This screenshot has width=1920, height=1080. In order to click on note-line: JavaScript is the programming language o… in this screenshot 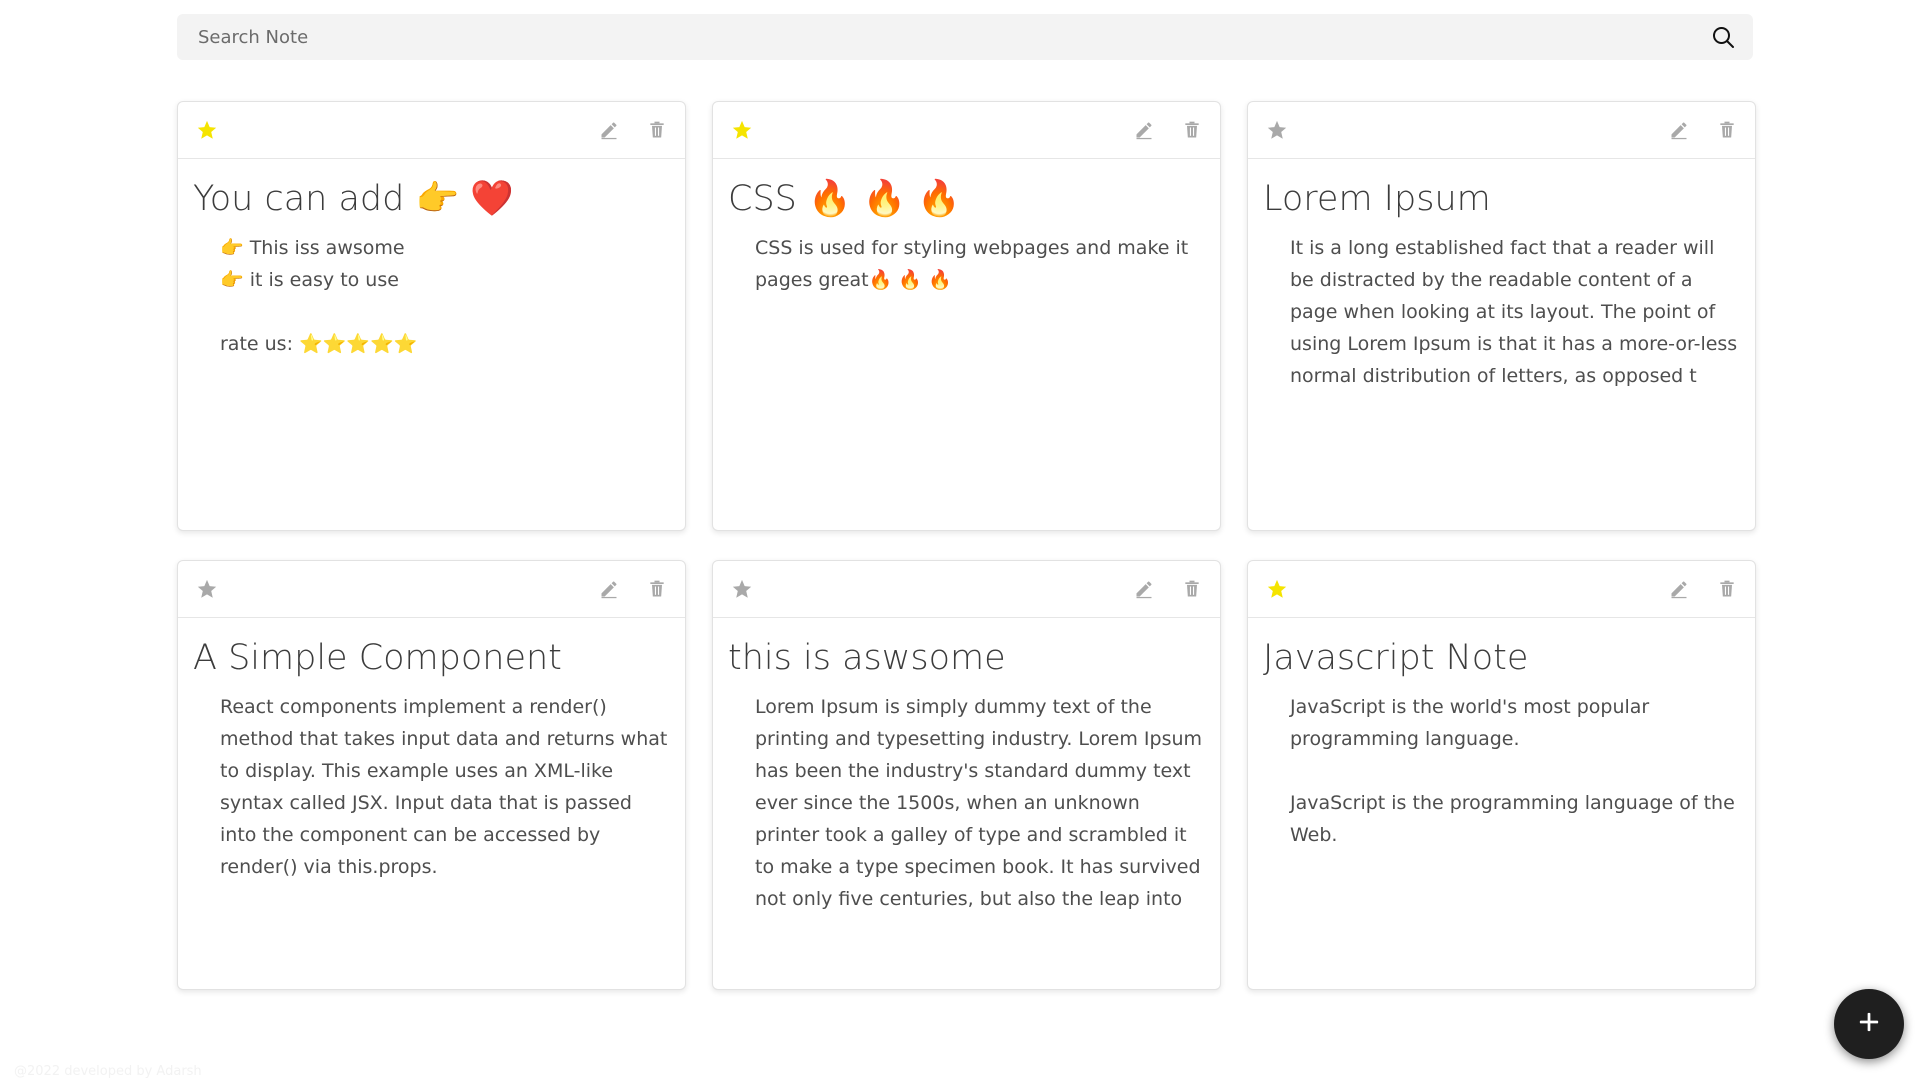, I will do `click(1512, 819)`.